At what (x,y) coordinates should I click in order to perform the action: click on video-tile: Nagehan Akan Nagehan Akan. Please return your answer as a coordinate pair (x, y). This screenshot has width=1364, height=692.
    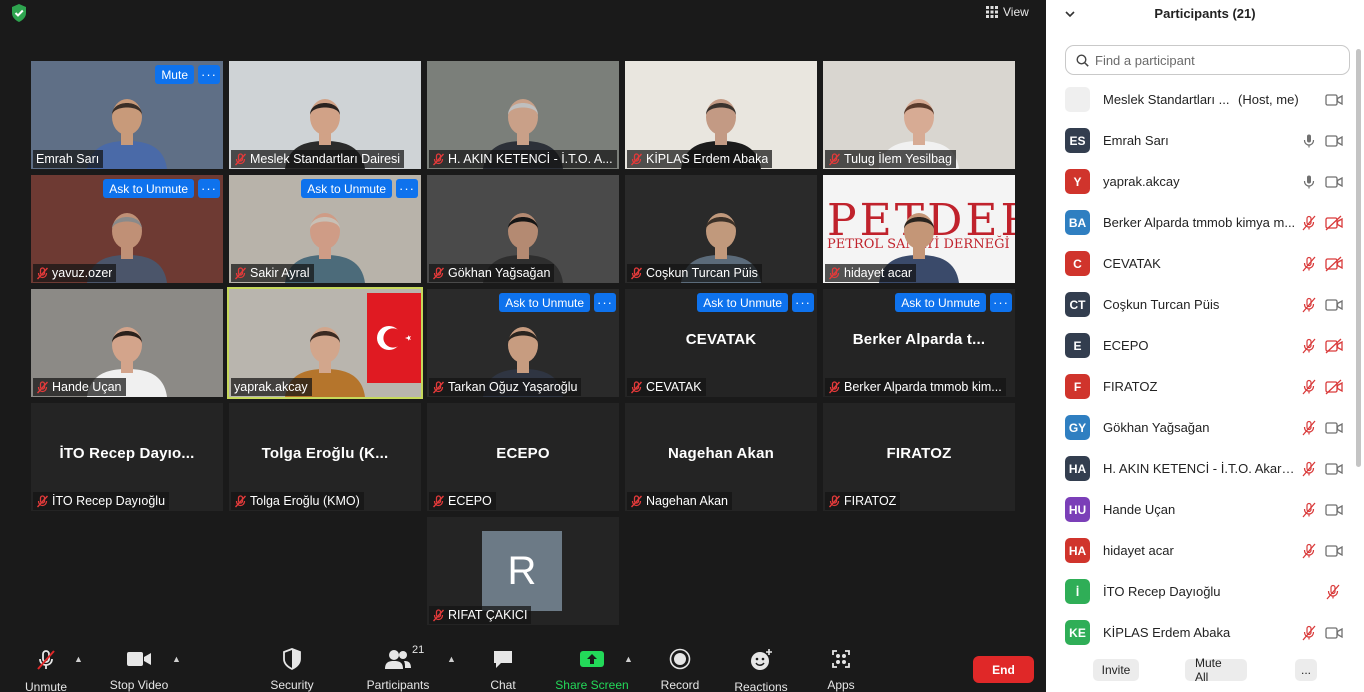
    Looking at the image, I should click on (721, 457).